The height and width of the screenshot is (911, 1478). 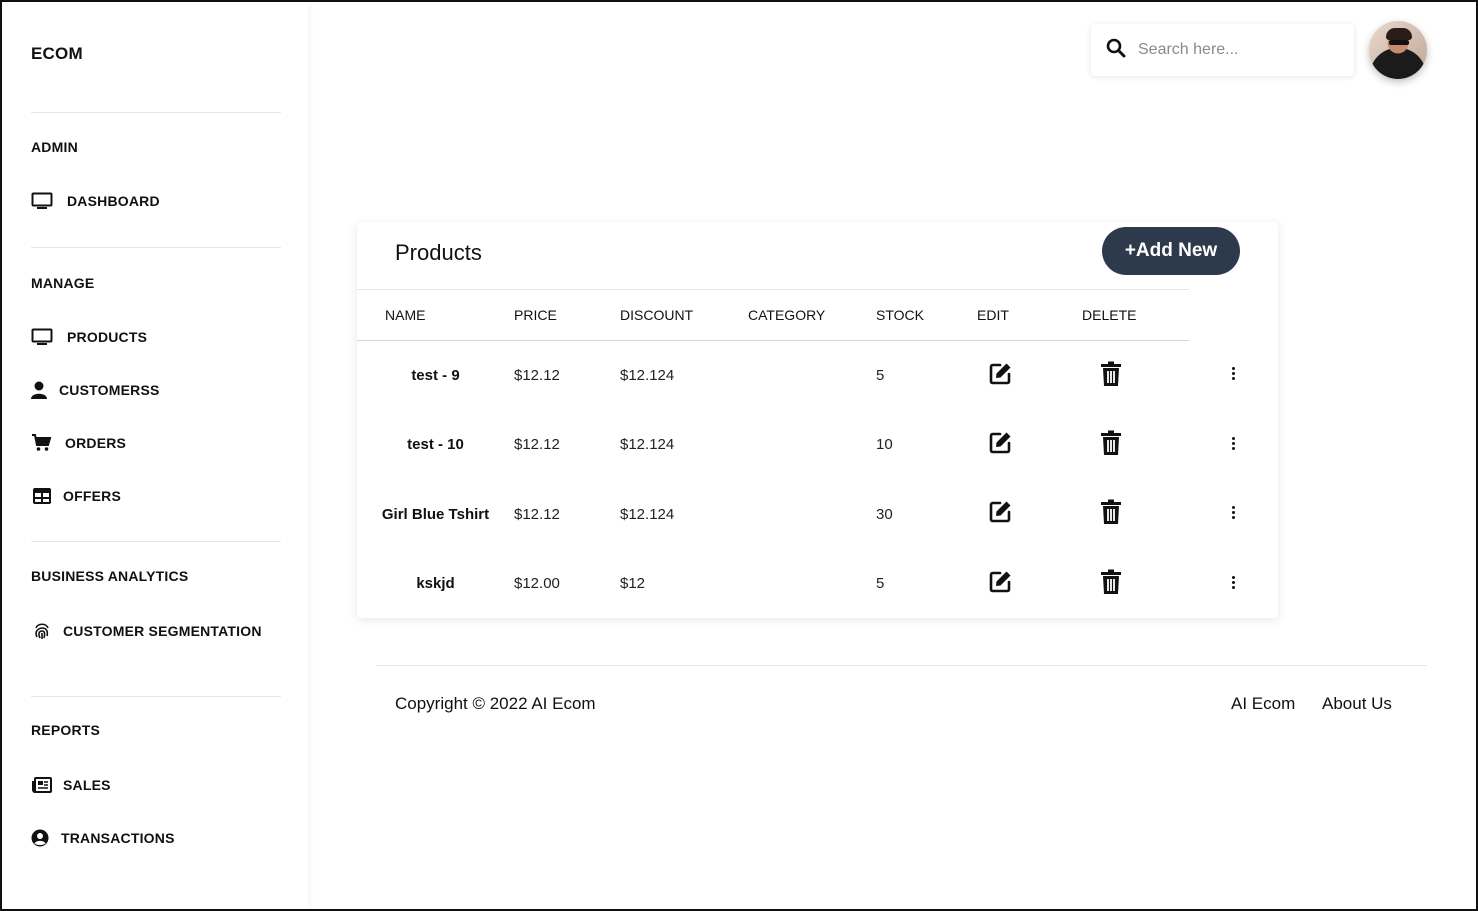 I want to click on sidebar-item-orders: ORDERS, so click(x=78, y=443).